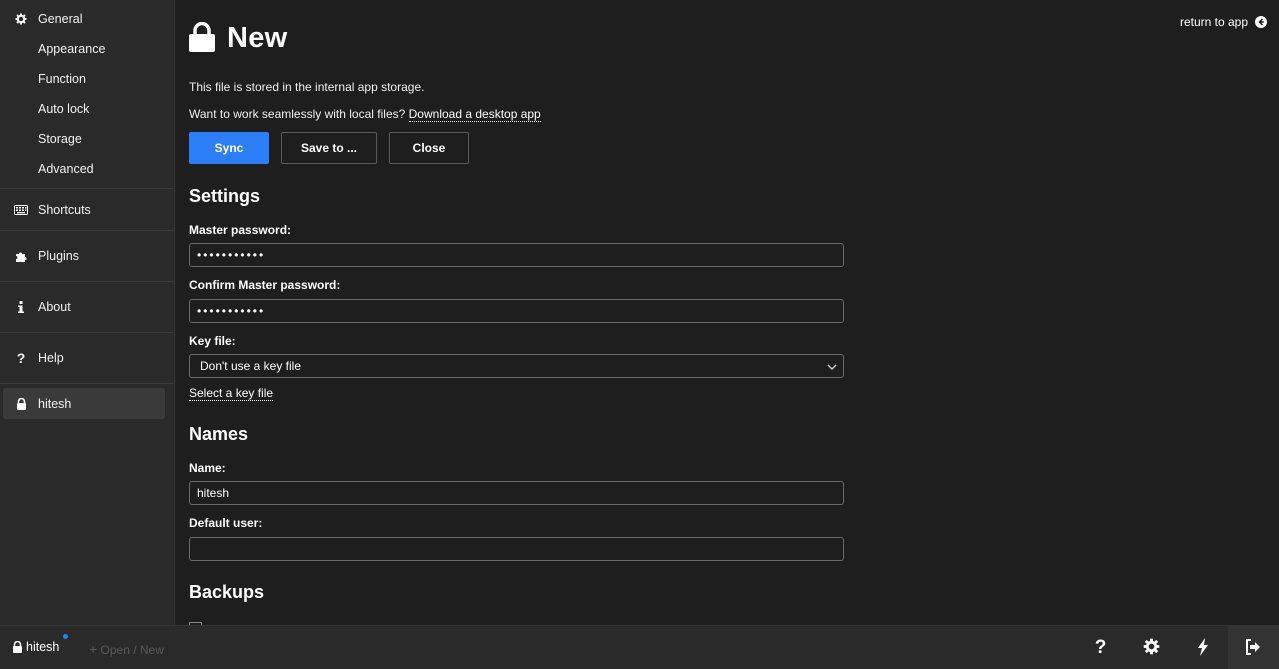 The width and height of the screenshot is (1279, 669). I want to click on return-to-app-link: return to app, so click(1223, 22).